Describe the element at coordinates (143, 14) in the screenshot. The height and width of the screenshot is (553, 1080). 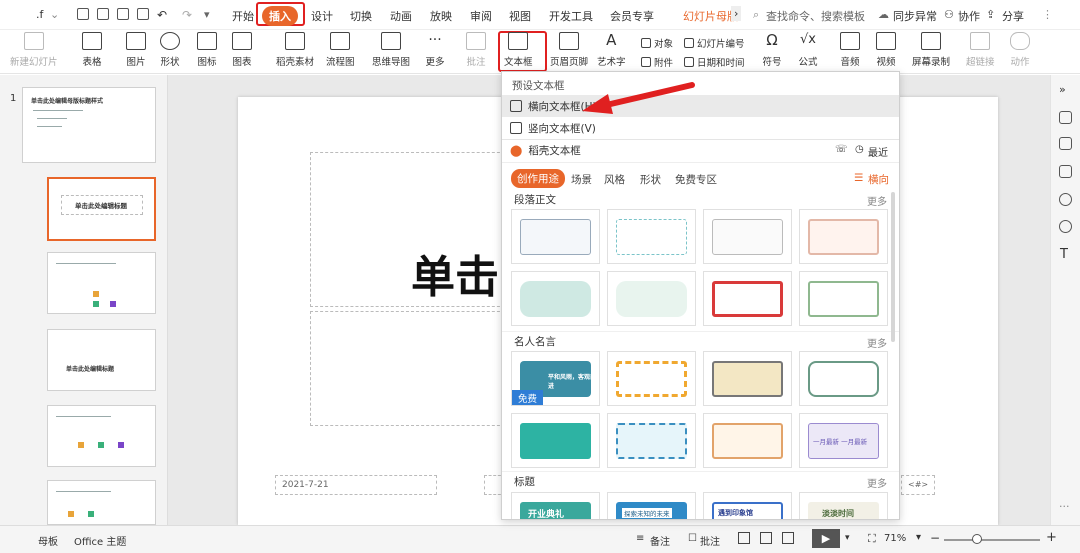
I see `preview-icon` at that location.